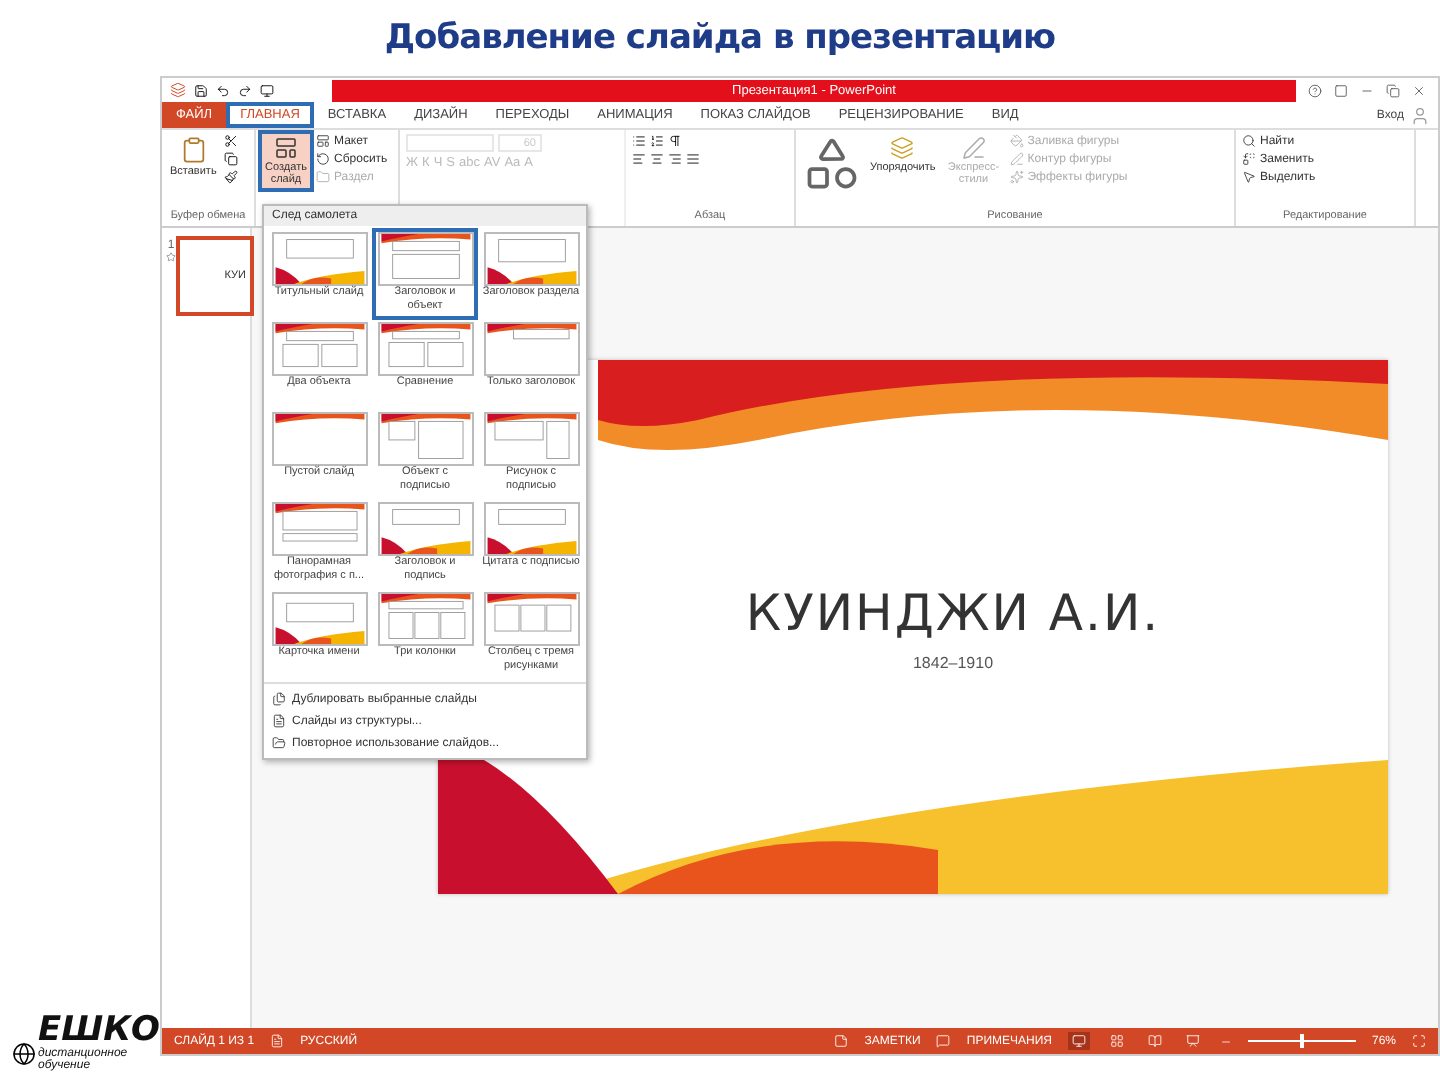  I want to click on proofing-icon, so click(277, 1041).